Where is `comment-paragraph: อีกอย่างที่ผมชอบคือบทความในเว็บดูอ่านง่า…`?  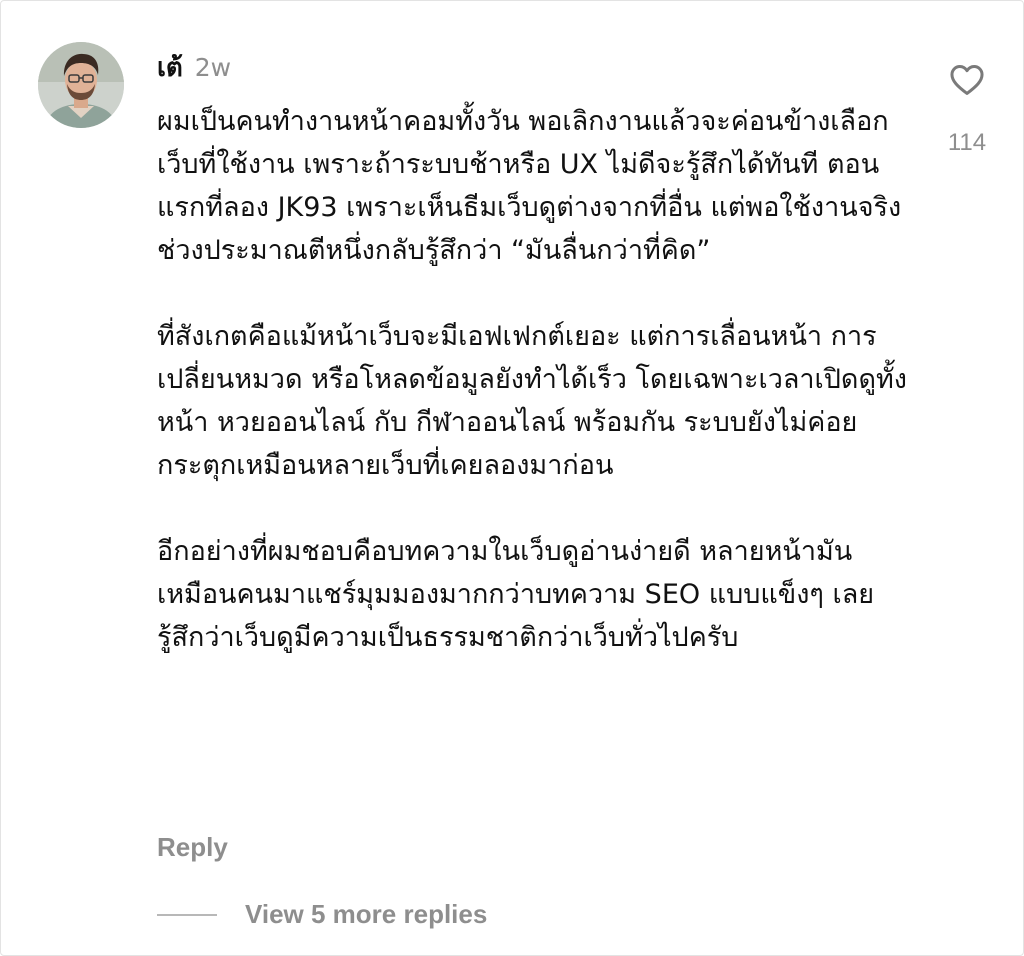
comment-paragraph: อีกอย่างที่ผมชอบคือบทความในเว็บดูอ่านง่า… is located at coordinates (516, 594).